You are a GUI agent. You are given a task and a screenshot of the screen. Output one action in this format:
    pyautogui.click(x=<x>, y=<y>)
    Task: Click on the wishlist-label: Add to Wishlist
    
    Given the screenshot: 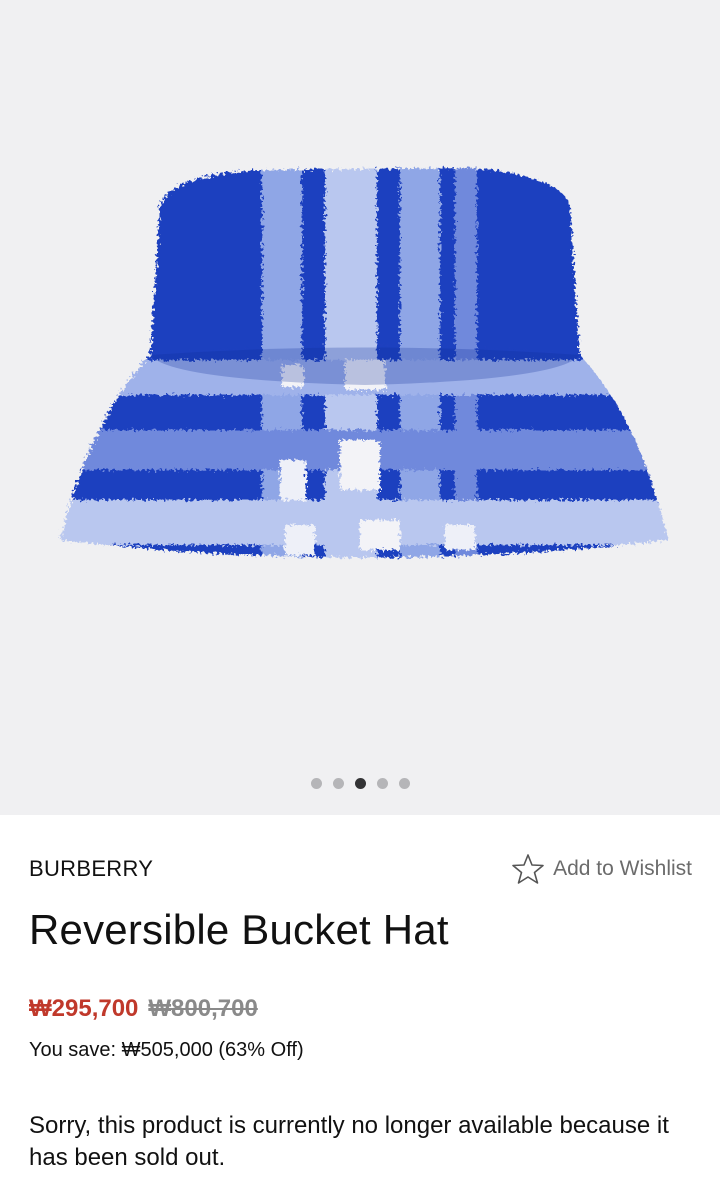 What is the action you would take?
    pyautogui.click(x=622, y=868)
    